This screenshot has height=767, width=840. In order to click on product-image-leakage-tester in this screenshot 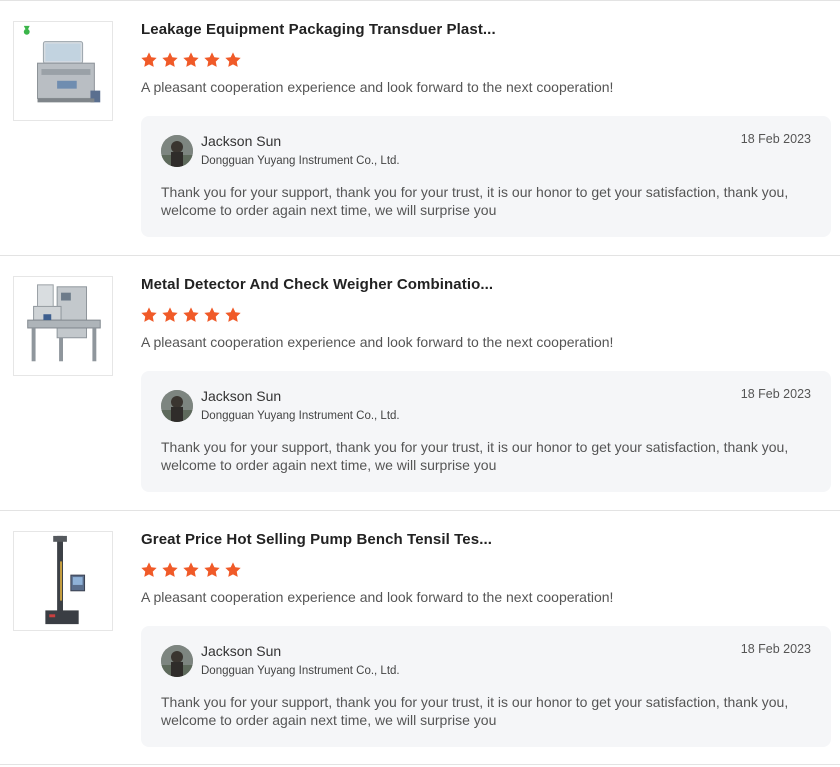, I will do `click(63, 71)`.